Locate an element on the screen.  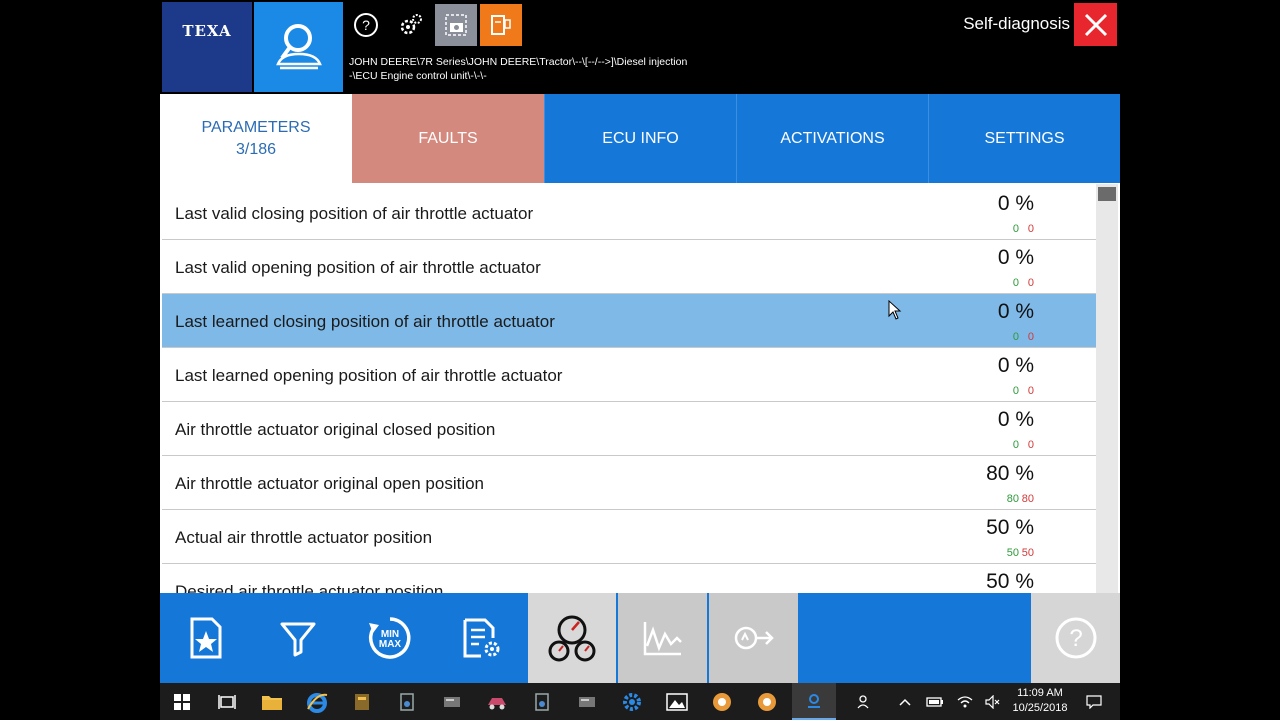
close-button is located at coordinates (1095, 24).